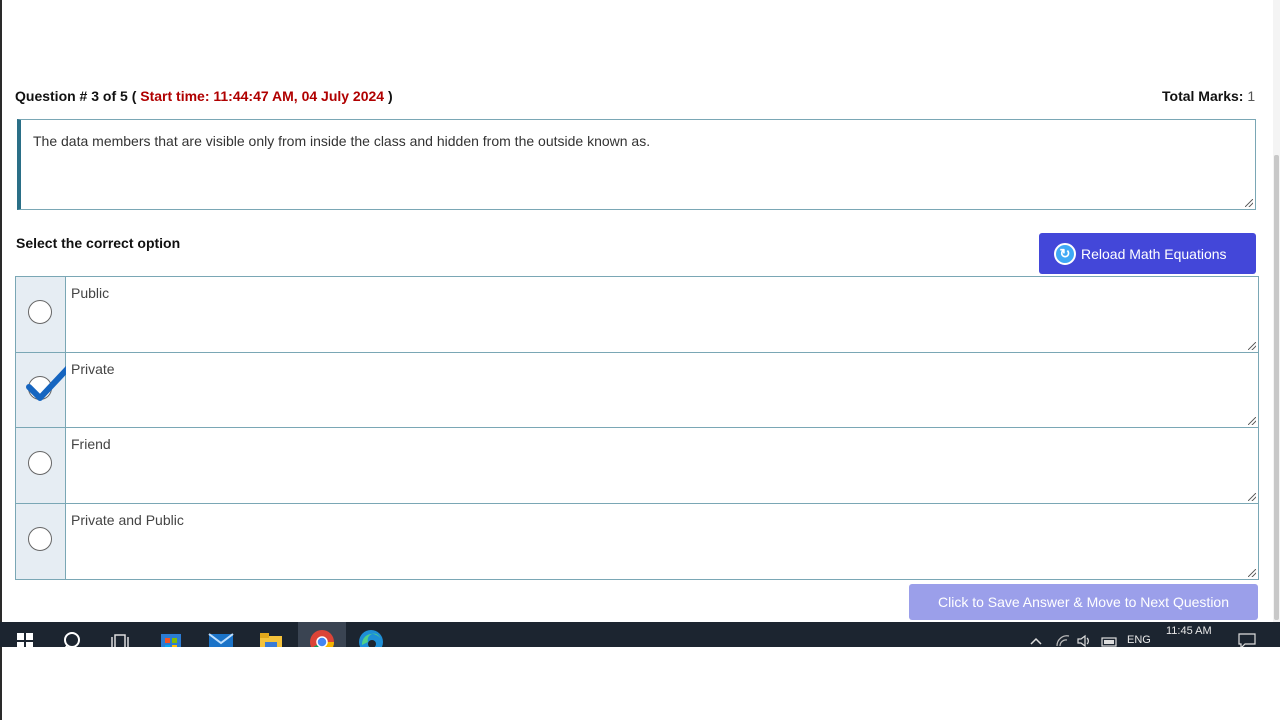 The width and height of the screenshot is (1280, 720). I want to click on option-label: Friend, so click(91, 444).